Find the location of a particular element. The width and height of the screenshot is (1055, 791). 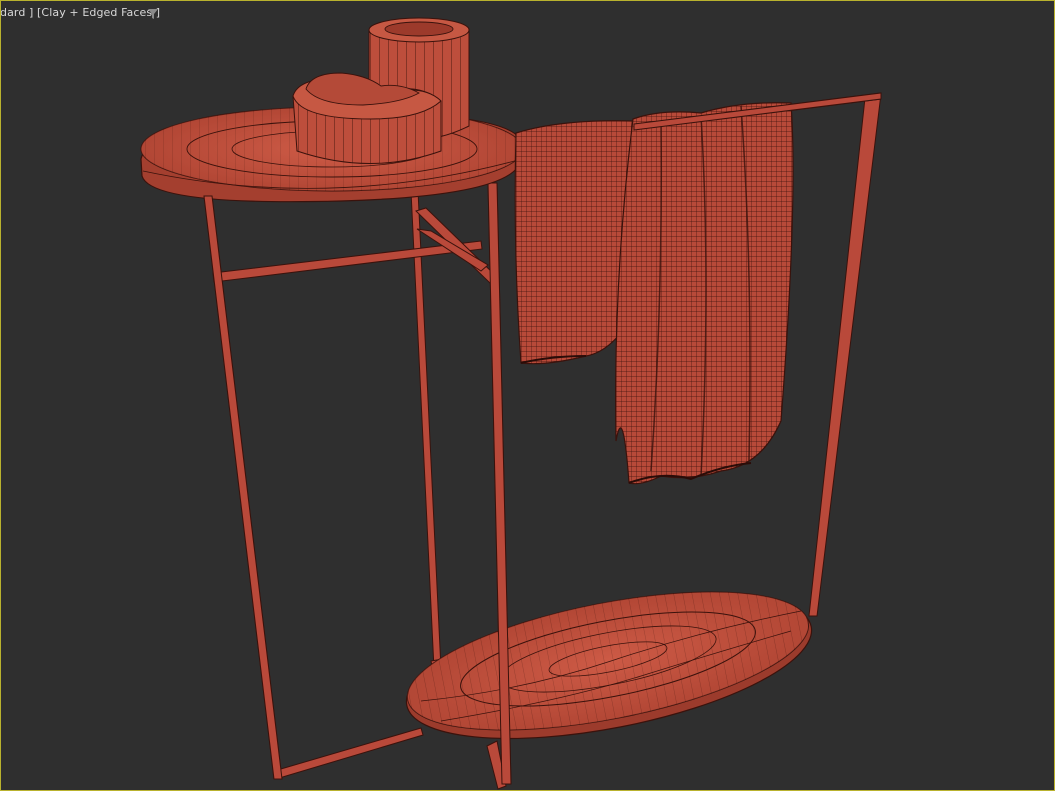

bottom-tray is located at coordinates (609, 665).